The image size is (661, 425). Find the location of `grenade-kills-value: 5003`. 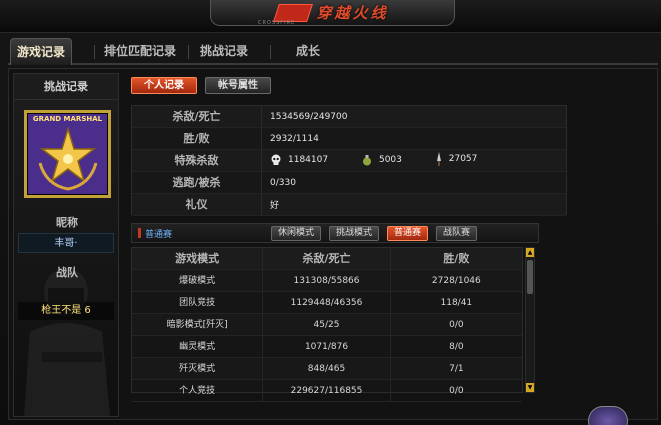

grenade-kills-value: 5003 is located at coordinates (390, 160).